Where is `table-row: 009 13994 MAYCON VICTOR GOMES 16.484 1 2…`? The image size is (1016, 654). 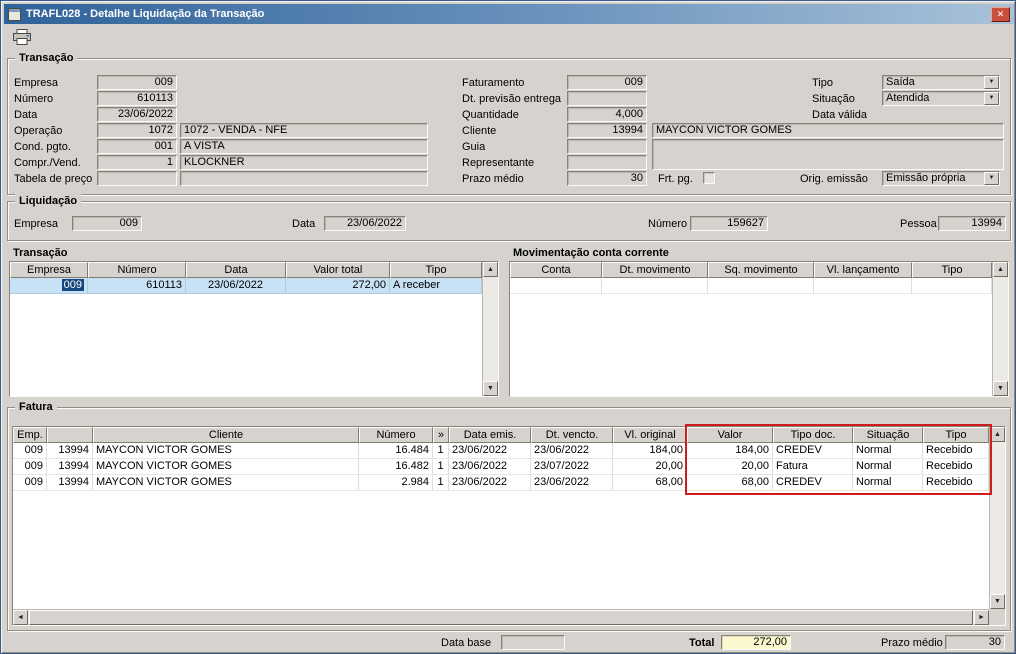 table-row: 009 13994 MAYCON VICTOR GOMES 16.484 1 2… is located at coordinates (501, 451).